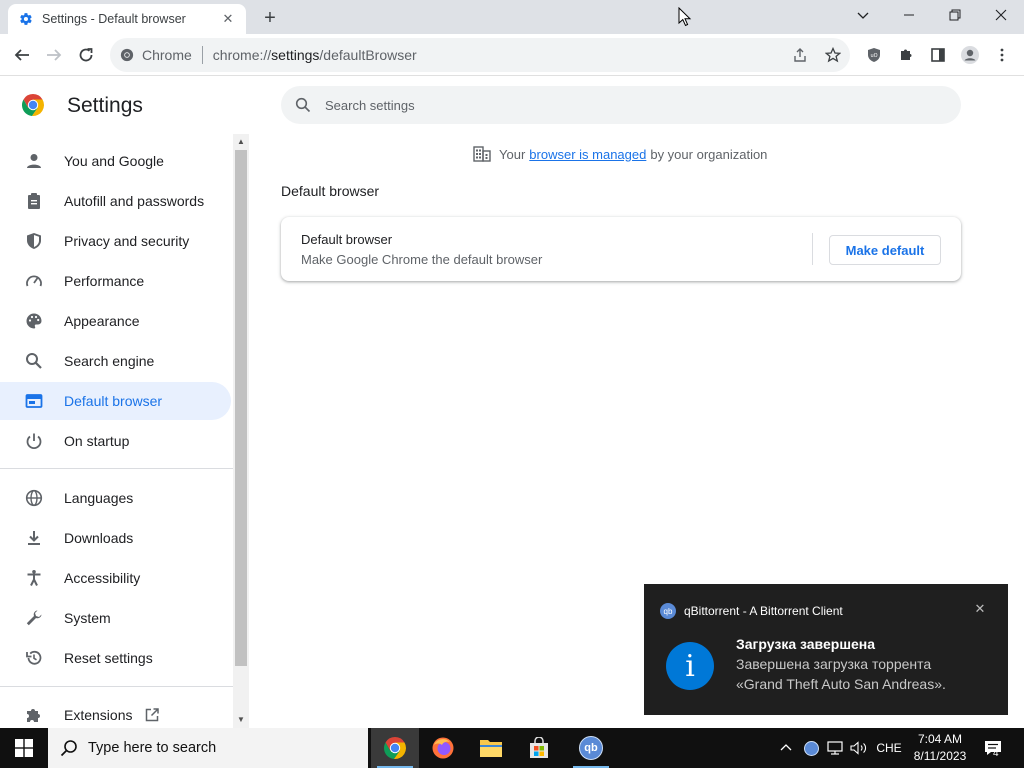  Describe the element at coordinates (223, 748) in the screenshot. I see `taskbar-search-input` at that location.